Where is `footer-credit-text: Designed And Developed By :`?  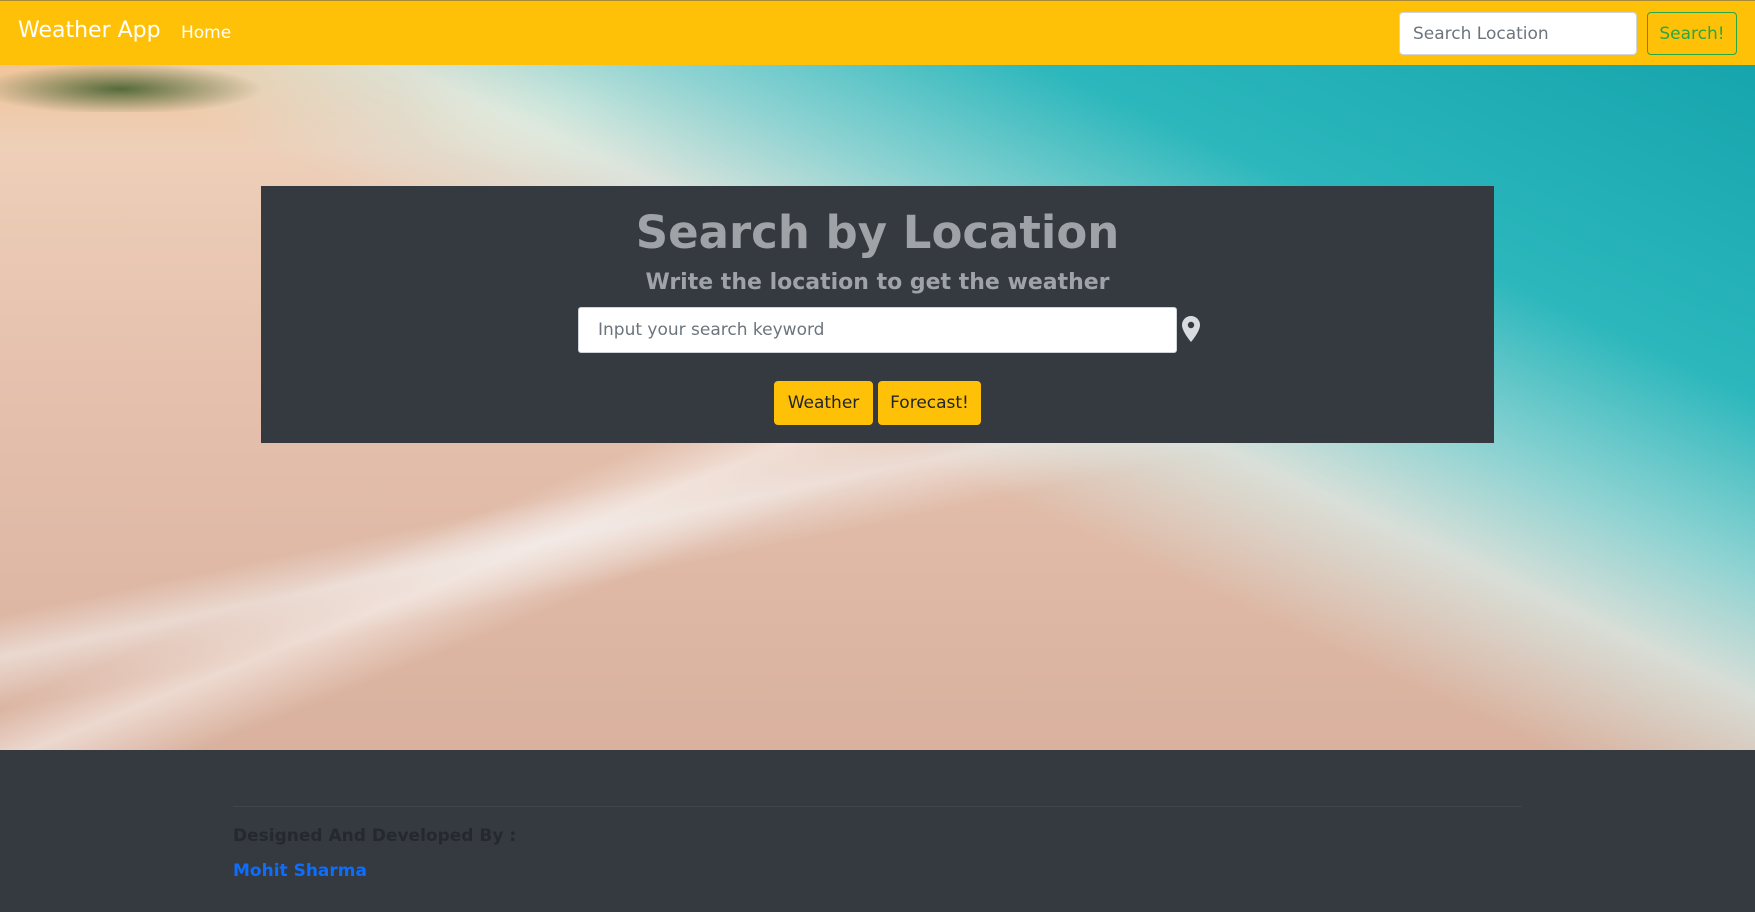
footer-credit-text: Designed And Developed By : is located at coordinates (375, 836).